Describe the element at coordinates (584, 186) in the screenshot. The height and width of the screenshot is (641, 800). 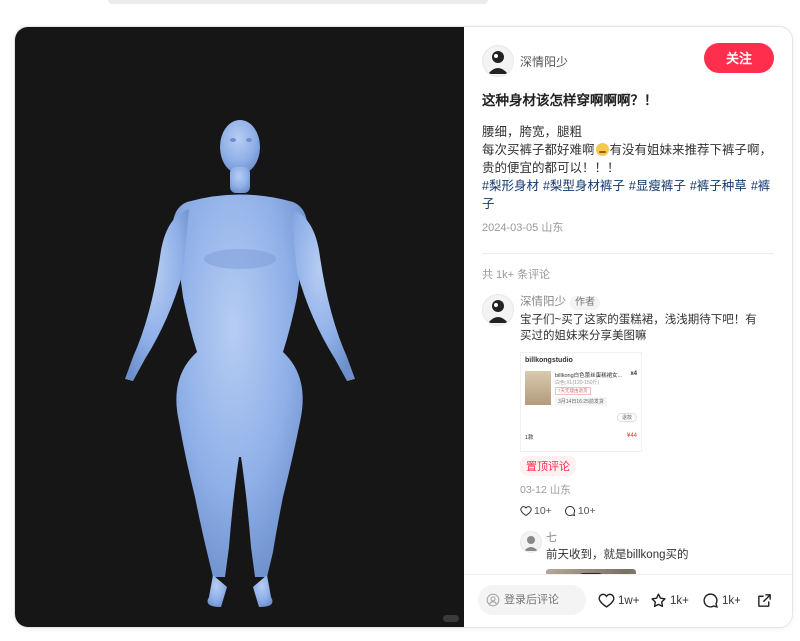
I see `tag-link: #梨型身材裤子` at that location.